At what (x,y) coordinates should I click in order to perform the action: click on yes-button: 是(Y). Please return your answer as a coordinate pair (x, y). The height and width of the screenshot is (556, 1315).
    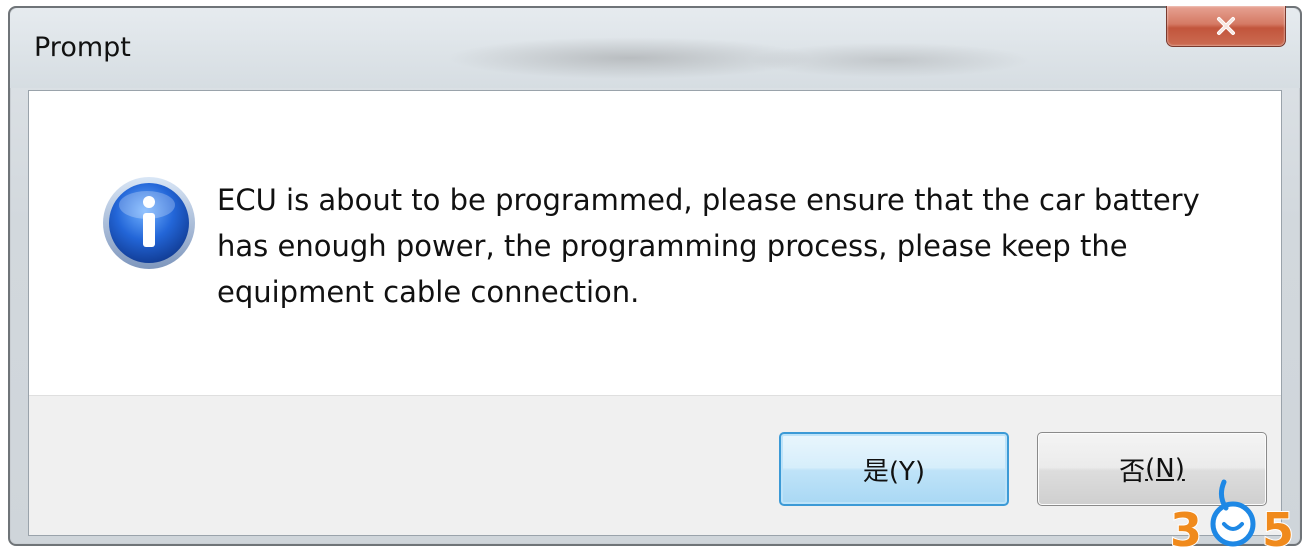
    Looking at the image, I should click on (894, 469).